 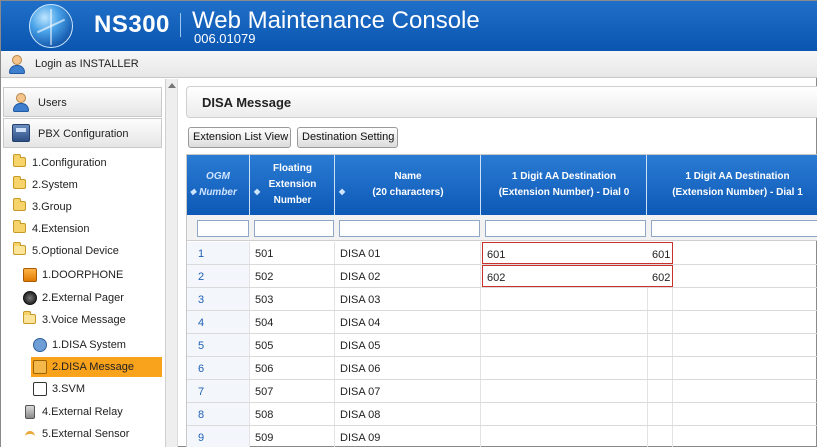 What do you see at coordinates (172, 263) in the screenshot?
I see `sidebar-scrollbar` at bounding box center [172, 263].